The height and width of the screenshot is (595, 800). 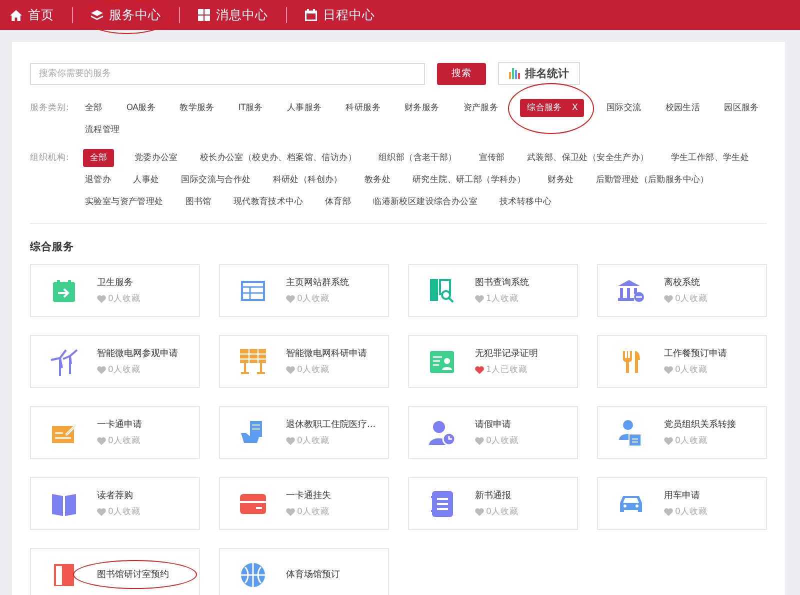 What do you see at coordinates (682, 108) in the screenshot?
I see `category-filter: 校园生活` at bounding box center [682, 108].